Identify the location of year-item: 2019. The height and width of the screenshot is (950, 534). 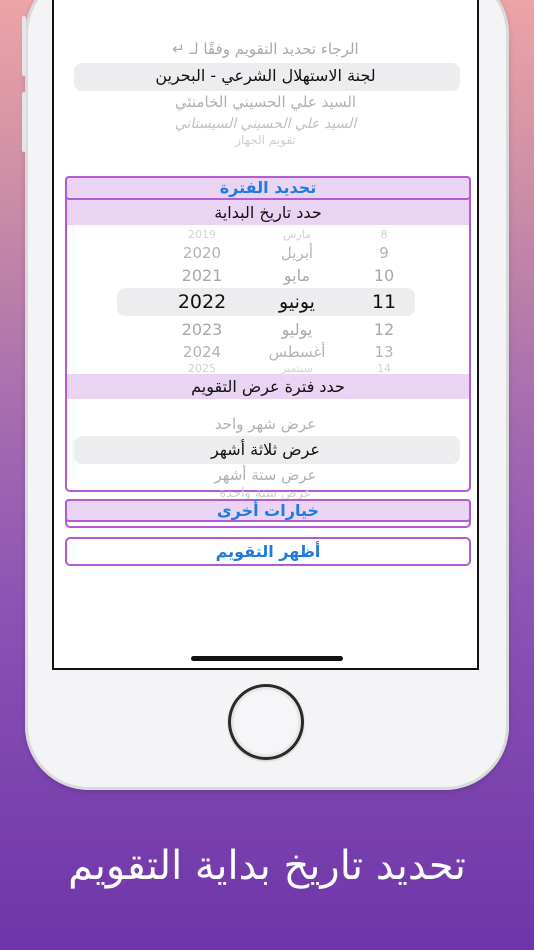
(202, 234).